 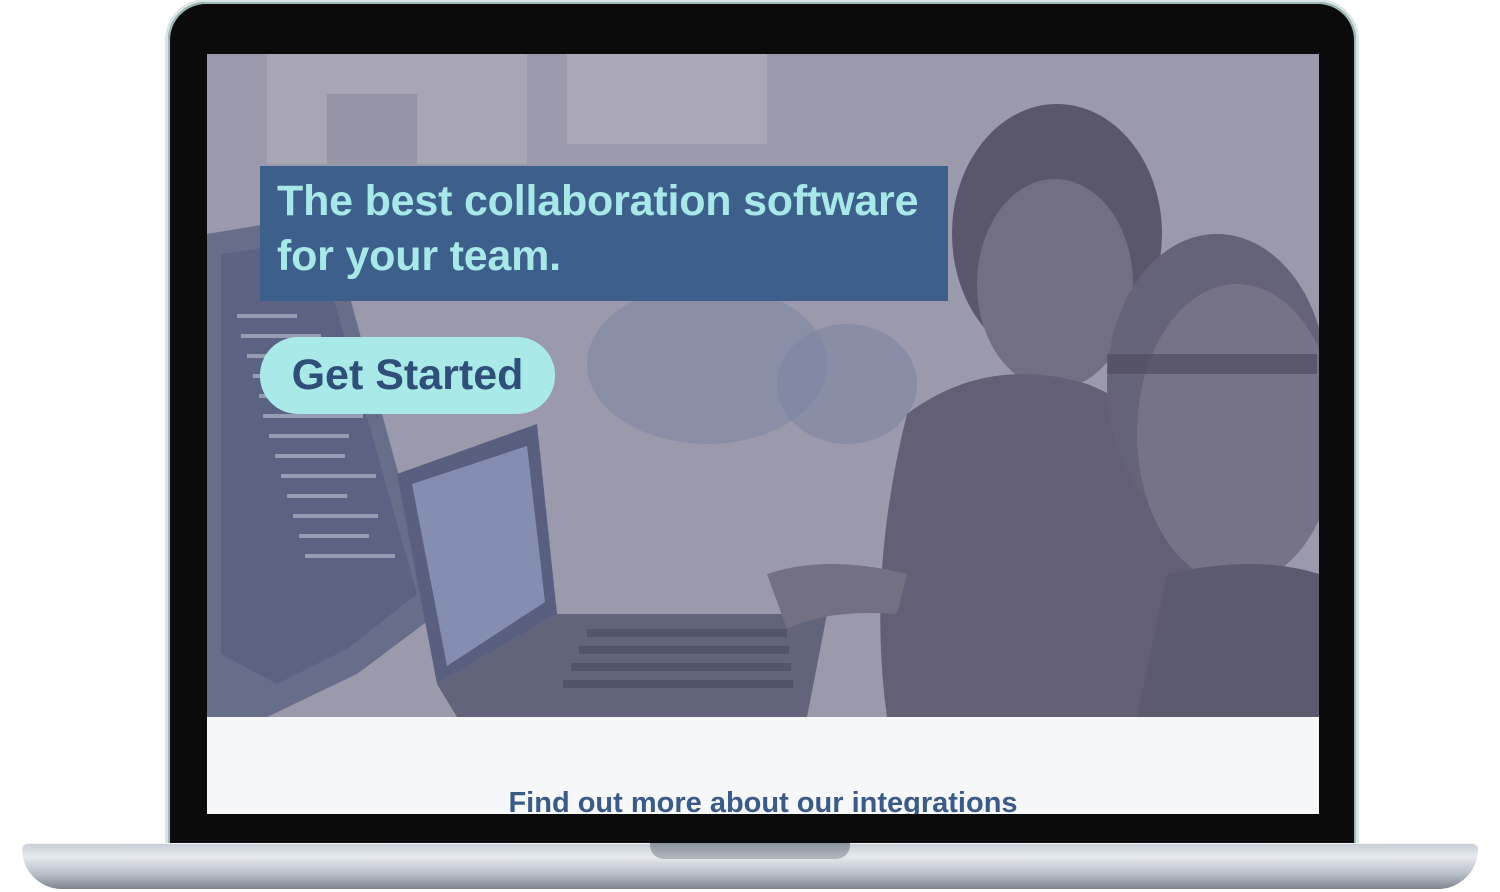 What do you see at coordinates (407, 375) in the screenshot?
I see `get-started-button: Get Started` at bounding box center [407, 375].